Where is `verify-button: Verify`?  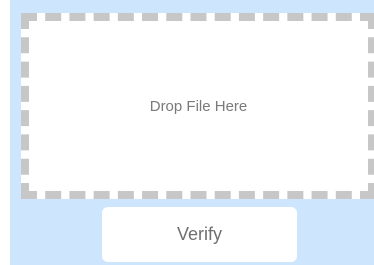
verify-button: Verify is located at coordinates (199, 234).